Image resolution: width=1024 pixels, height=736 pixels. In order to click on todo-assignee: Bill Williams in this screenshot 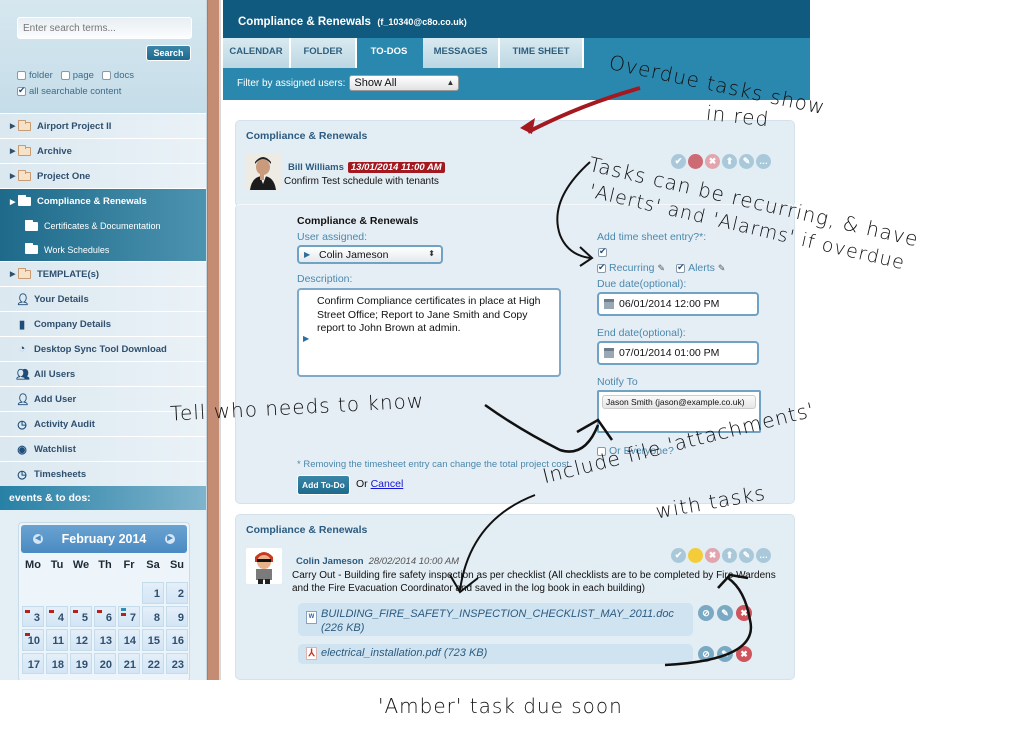, I will do `click(316, 167)`.